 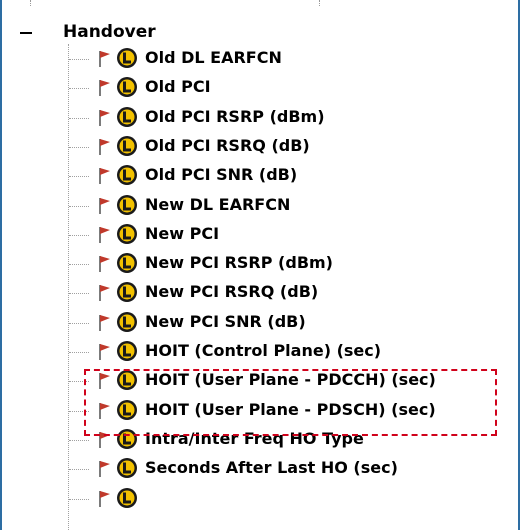 I want to click on tree-item-label: New PCI SNR (dB), so click(x=225, y=321).